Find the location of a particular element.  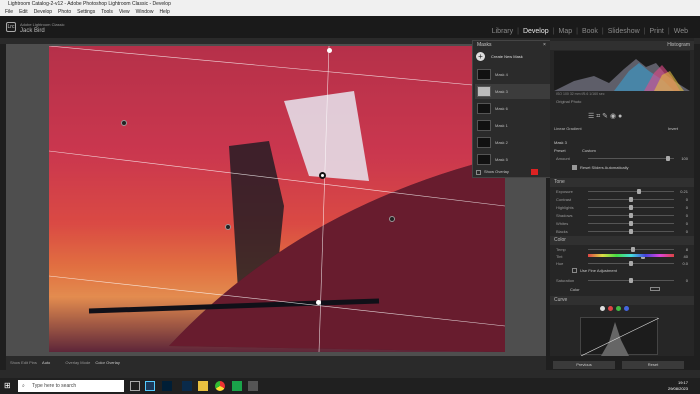

amount-slider: Amount 100 is located at coordinates (622, 158).